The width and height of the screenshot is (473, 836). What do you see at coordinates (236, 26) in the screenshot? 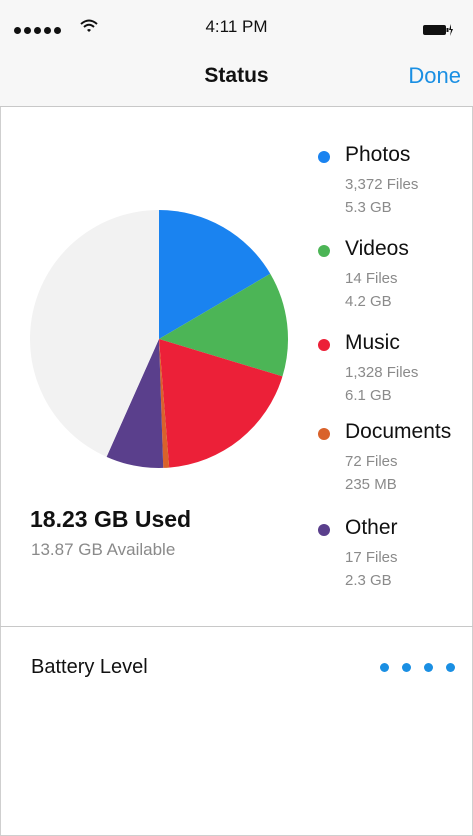
I see `status-time: 4:11 PM` at bounding box center [236, 26].